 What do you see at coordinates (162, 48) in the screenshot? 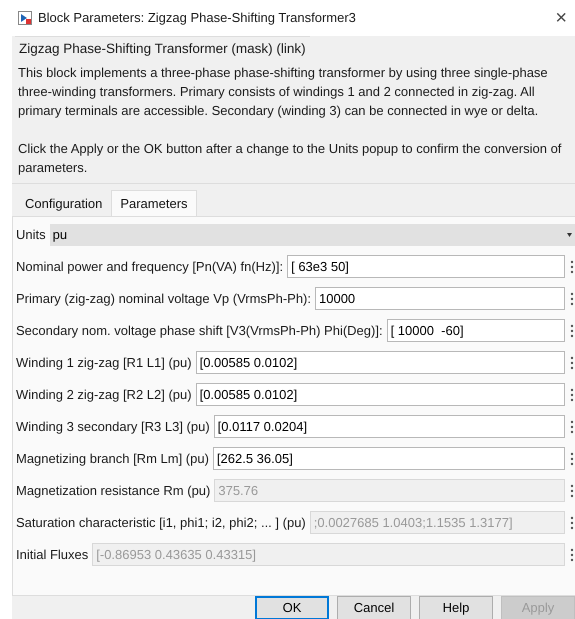
I see `mask-title: Zigzag Phase-Shifting Transformer (mask) (link)` at bounding box center [162, 48].